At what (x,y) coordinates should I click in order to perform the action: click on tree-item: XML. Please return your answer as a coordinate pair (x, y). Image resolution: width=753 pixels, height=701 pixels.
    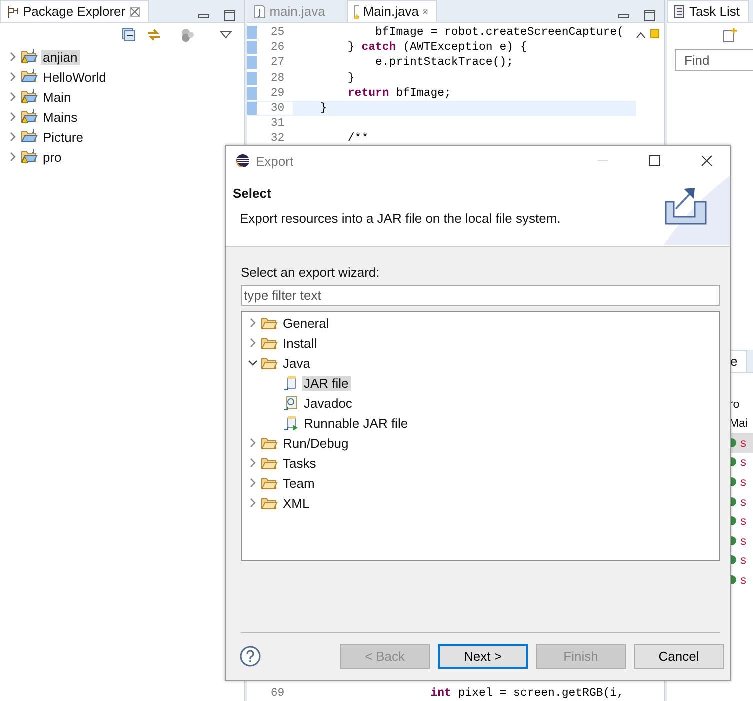
    Looking at the image, I should click on (296, 503).